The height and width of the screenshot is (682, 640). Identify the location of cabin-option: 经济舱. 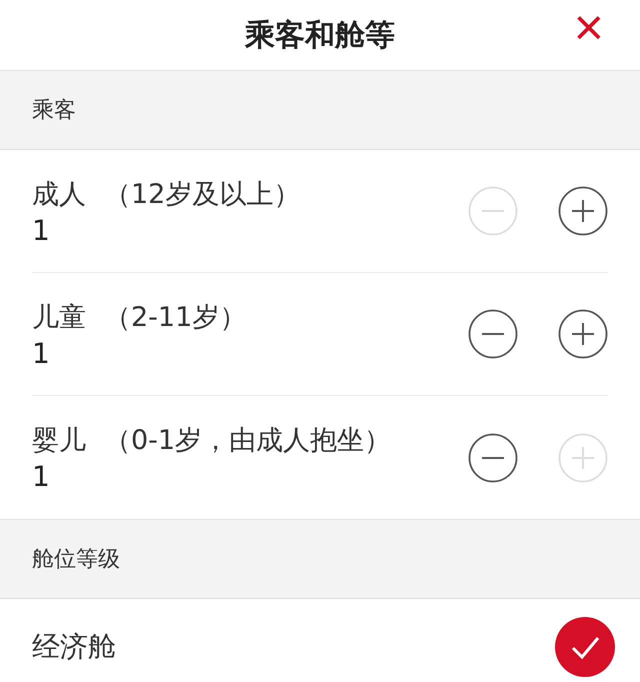
(74, 647).